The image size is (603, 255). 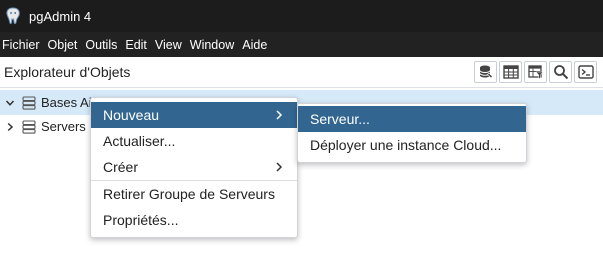 I want to click on tree-item-label: Servers, so click(x=63, y=126).